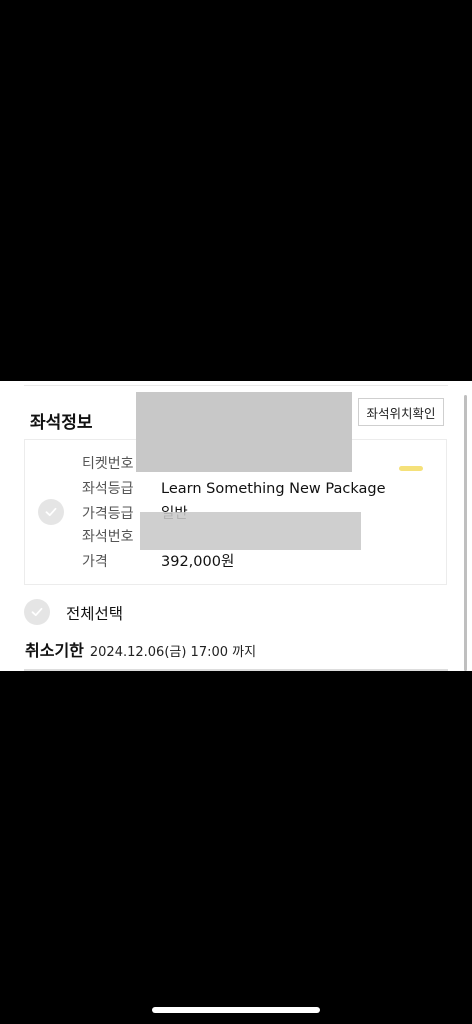  I want to click on select-all-label: 전체선택, so click(95, 614).